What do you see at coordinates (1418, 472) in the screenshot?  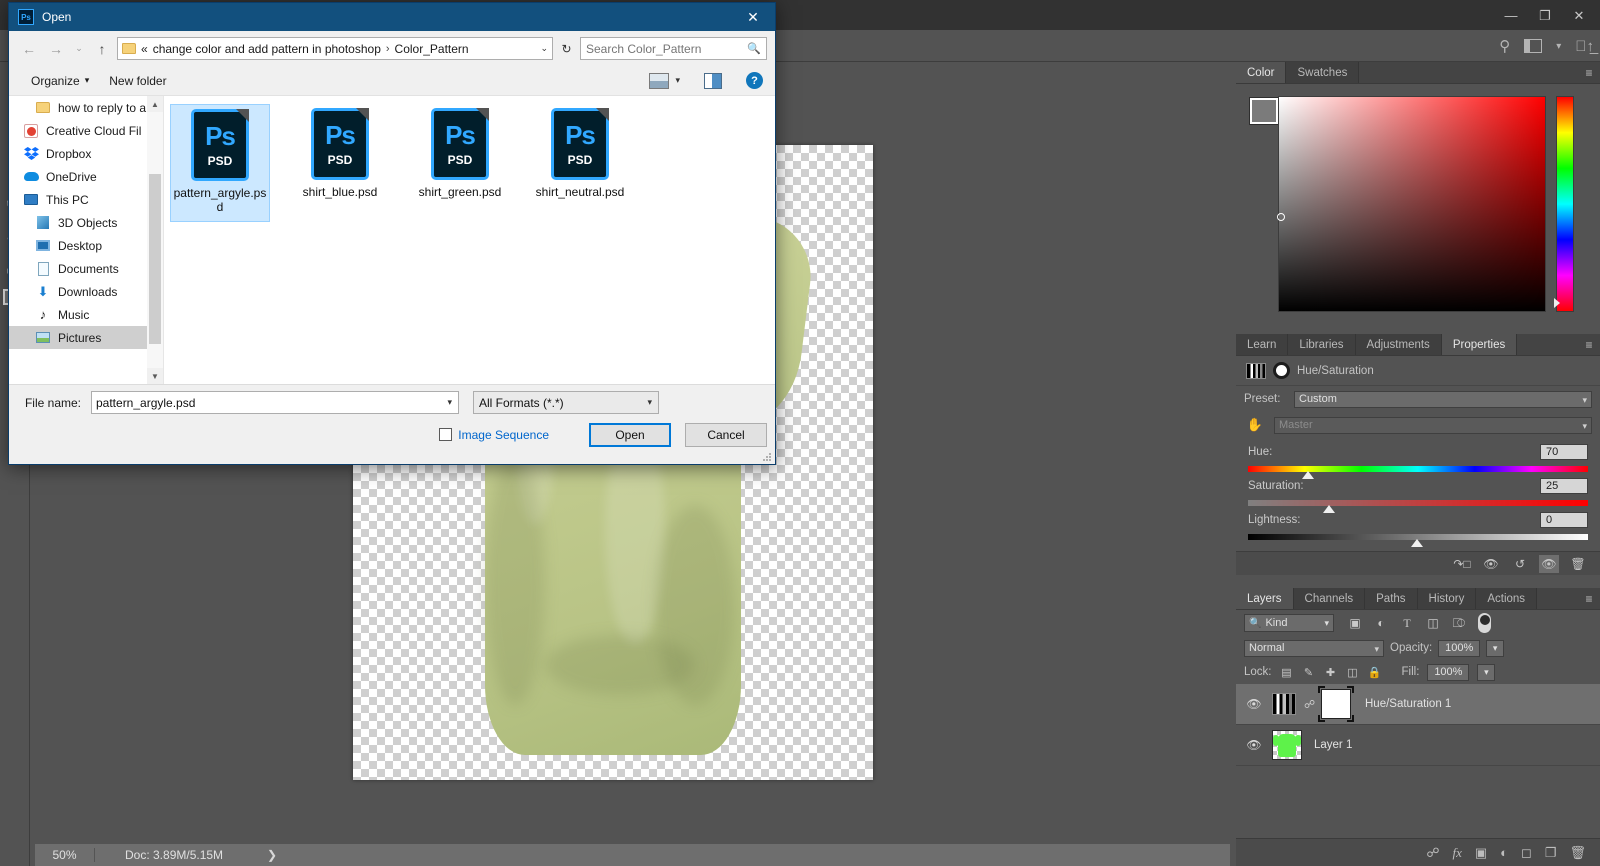 I see `hue-slider-track` at bounding box center [1418, 472].